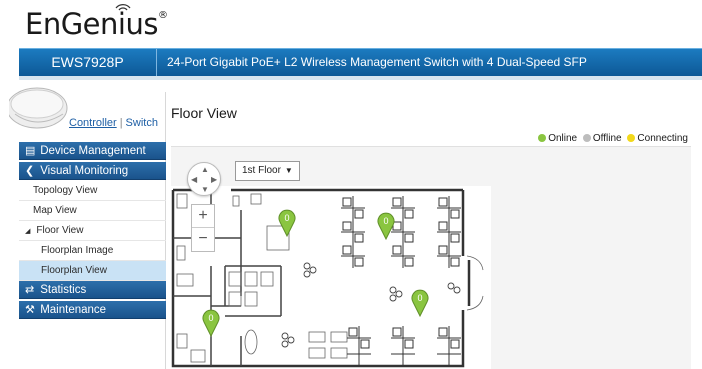  I want to click on mode-switcher: Controller | Switch, so click(113, 123).